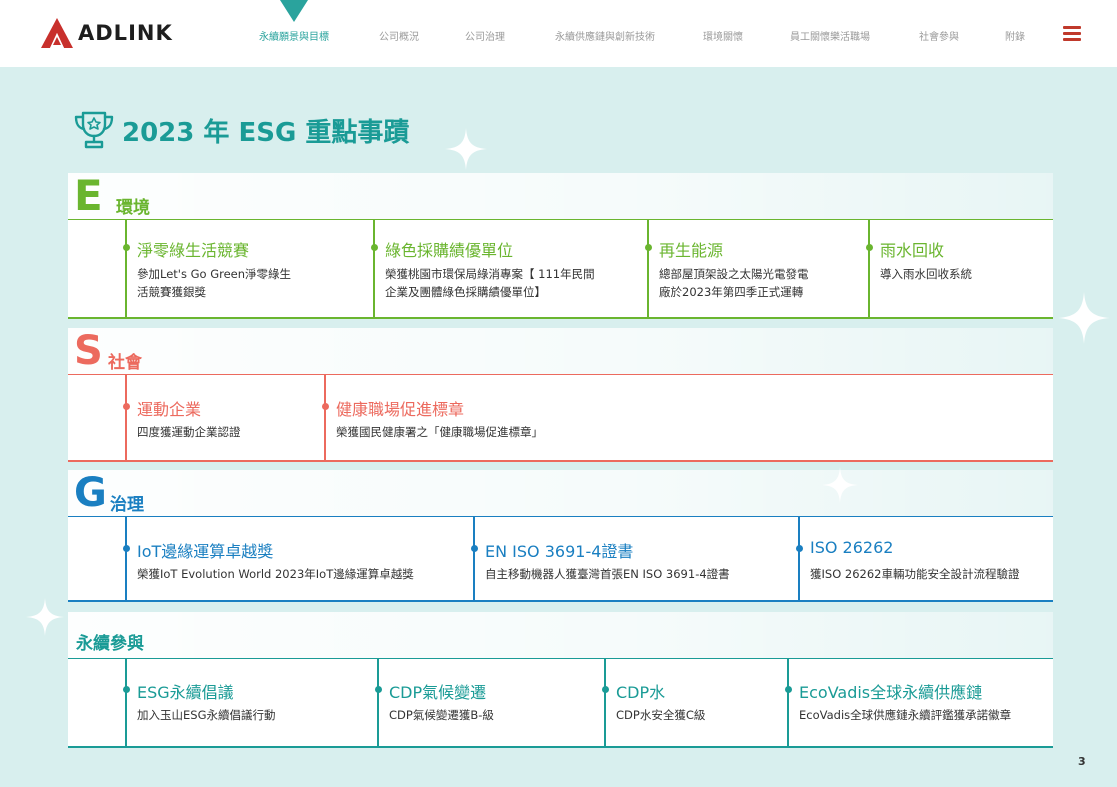 This screenshot has height=787, width=1117. I want to click on nav-item-employee-care: 員工關懷樂活職場, so click(830, 35).